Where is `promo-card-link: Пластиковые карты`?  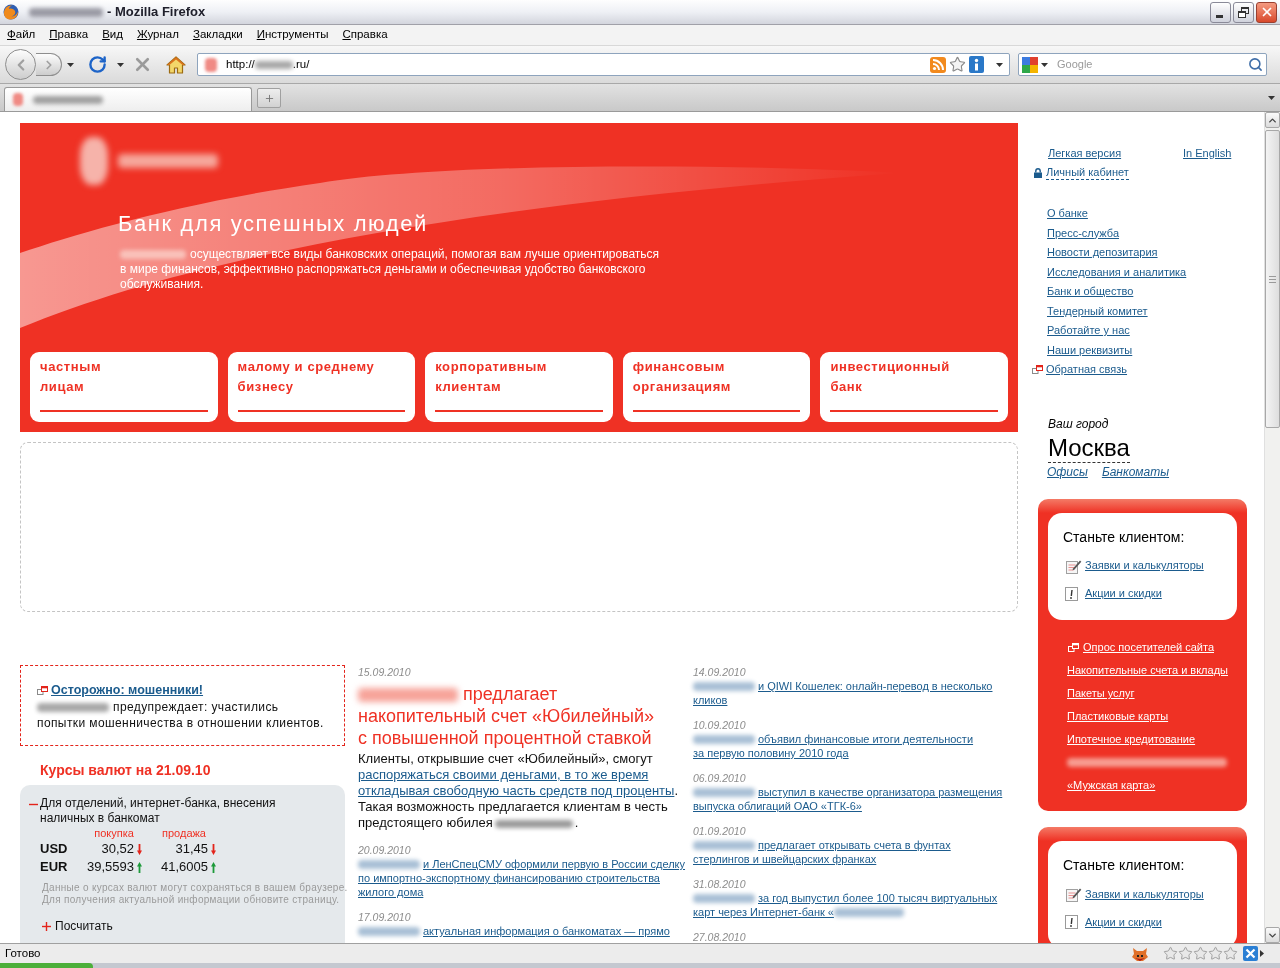
promo-card-link: Пластиковые карты is located at coordinates (1118, 716).